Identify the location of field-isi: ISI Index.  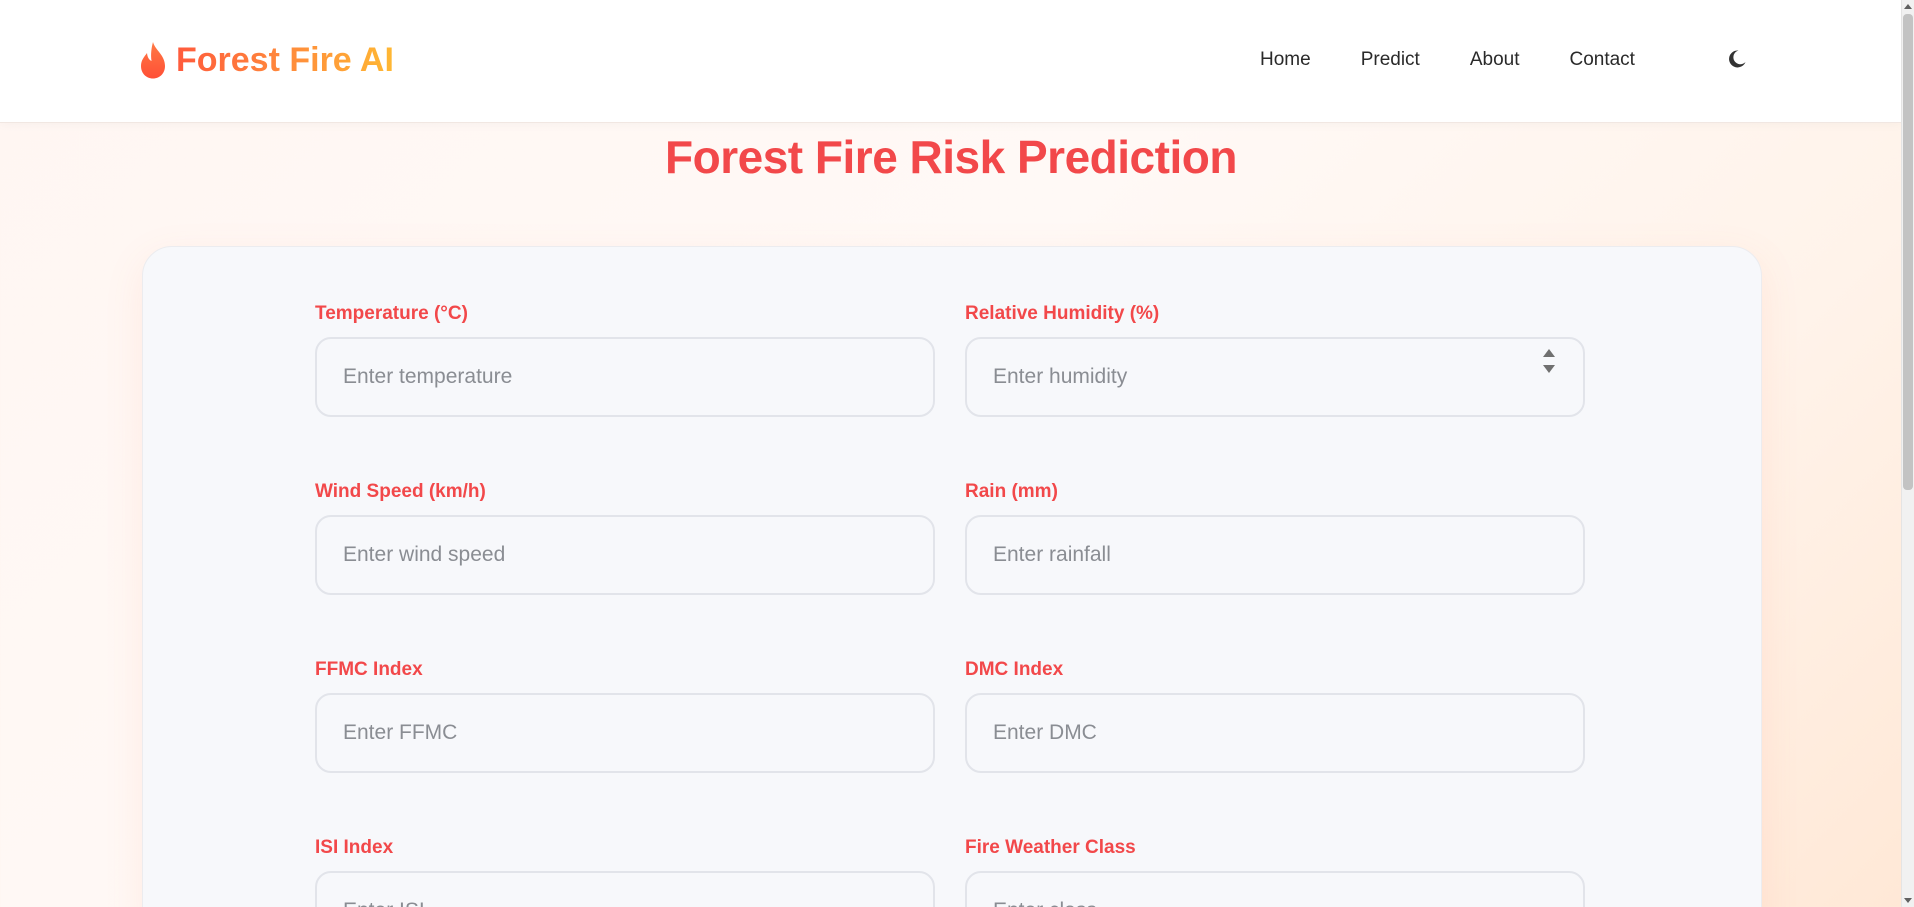
(625, 872).